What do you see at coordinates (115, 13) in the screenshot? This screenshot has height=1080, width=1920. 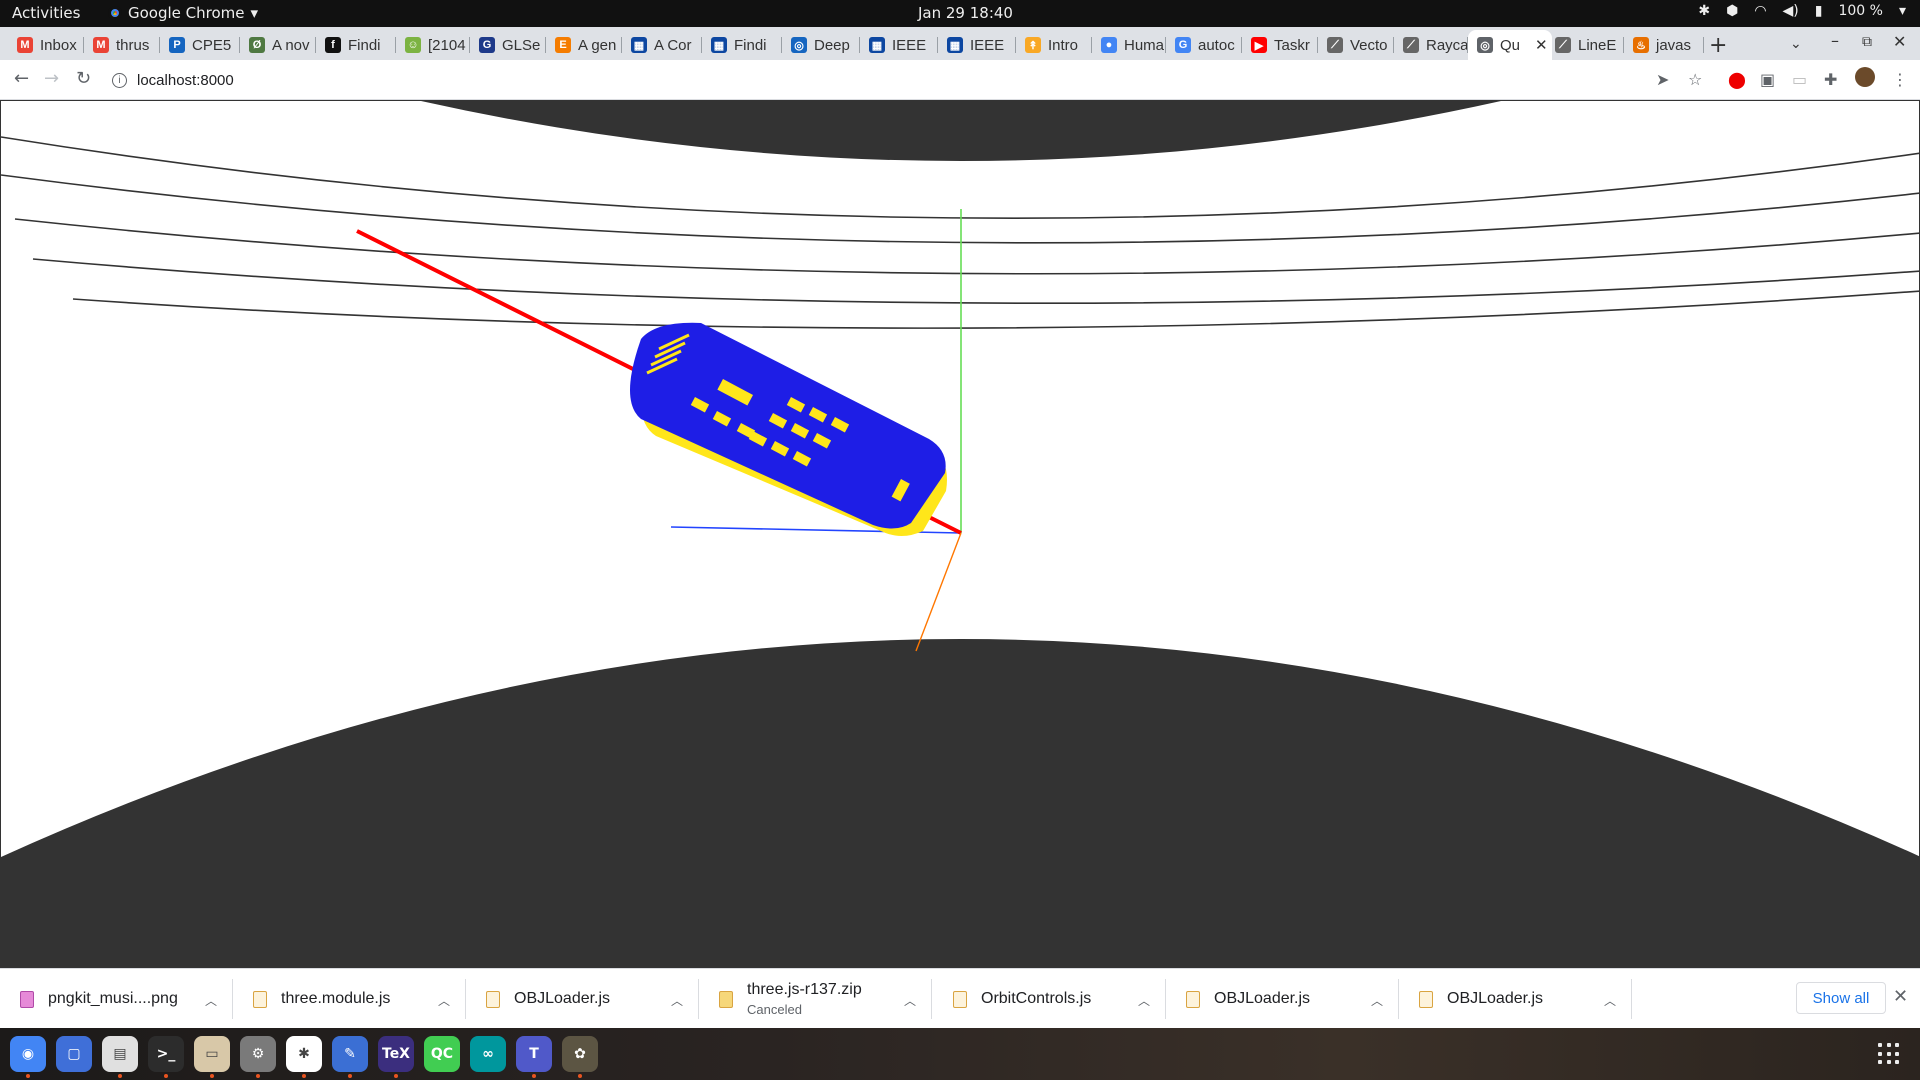 I see `chrome-small-icon` at bounding box center [115, 13].